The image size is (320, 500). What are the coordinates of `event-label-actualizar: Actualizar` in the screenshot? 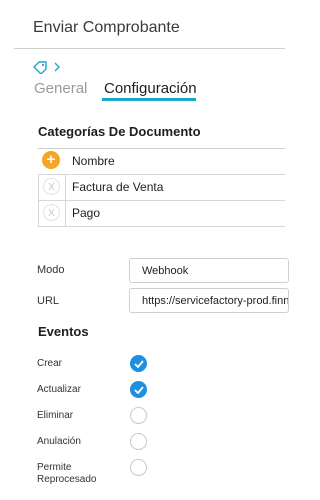 It's located at (59, 389).